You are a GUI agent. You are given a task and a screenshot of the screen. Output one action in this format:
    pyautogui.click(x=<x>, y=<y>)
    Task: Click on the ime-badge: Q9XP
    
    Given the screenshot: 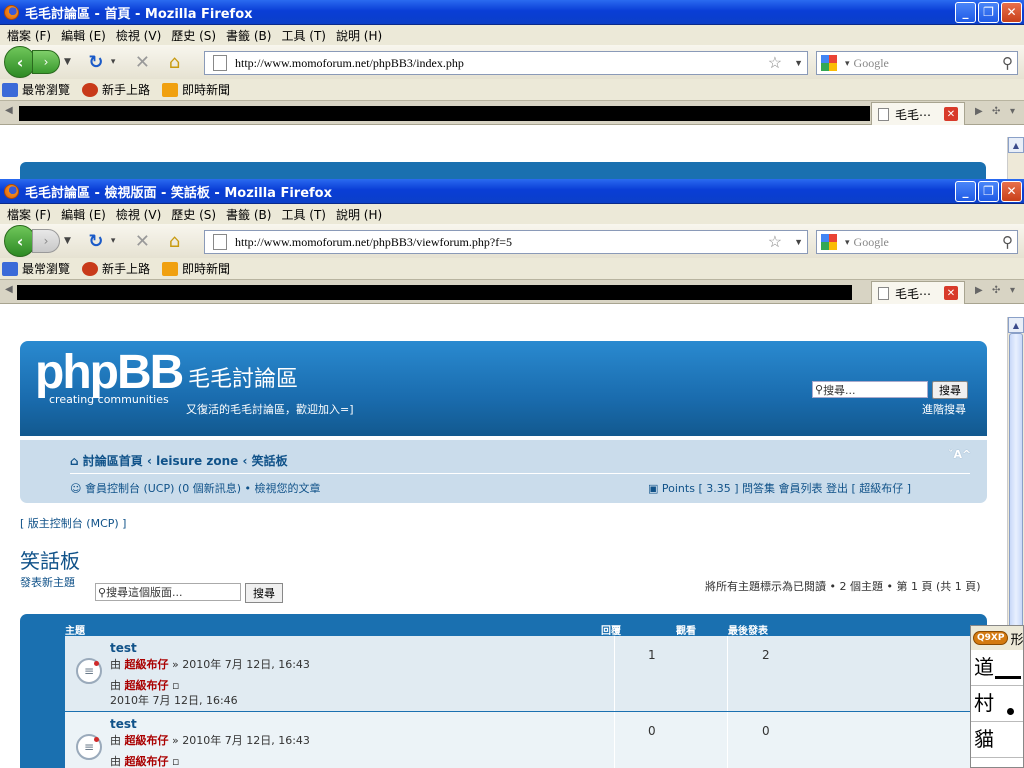 What is the action you would take?
    pyautogui.click(x=991, y=638)
    